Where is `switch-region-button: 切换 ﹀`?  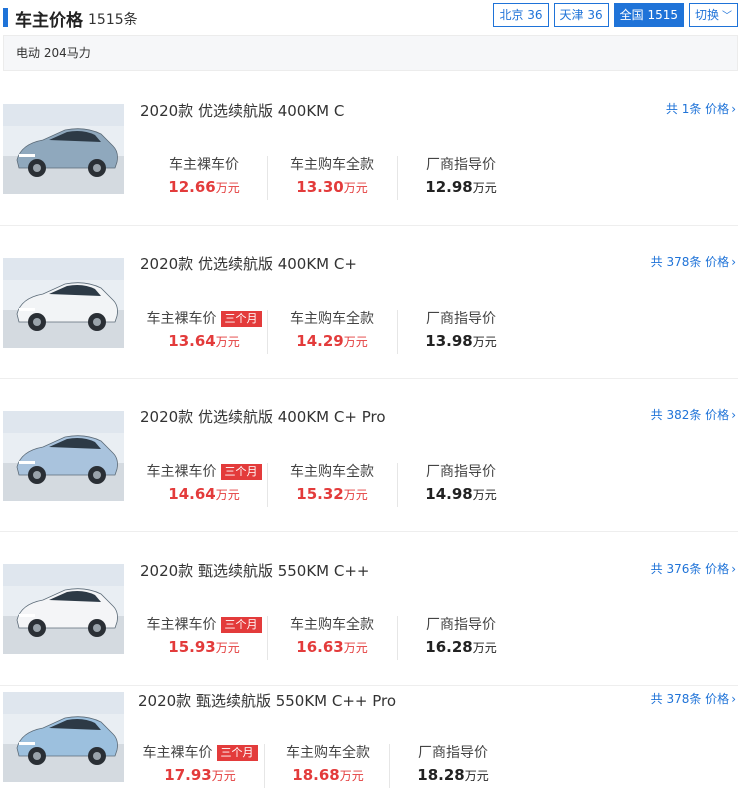 switch-region-button: 切换 ﹀ is located at coordinates (713, 15).